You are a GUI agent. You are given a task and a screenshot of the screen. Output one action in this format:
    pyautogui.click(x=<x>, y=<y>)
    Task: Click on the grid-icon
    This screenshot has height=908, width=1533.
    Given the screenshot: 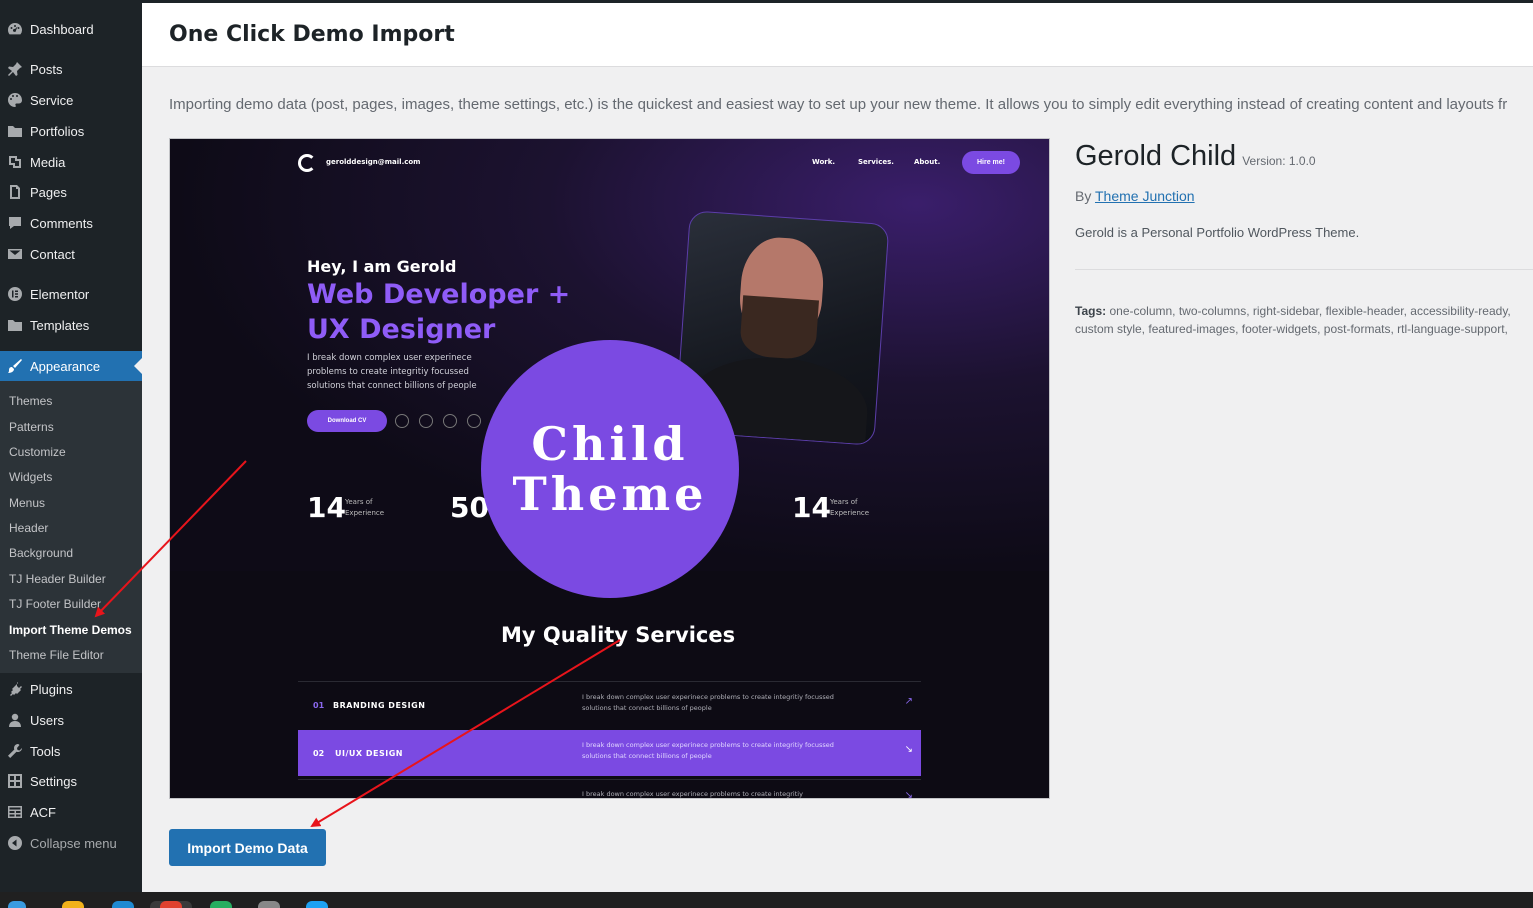 What is the action you would take?
    pyautogui.click(x=15, y=812)
    